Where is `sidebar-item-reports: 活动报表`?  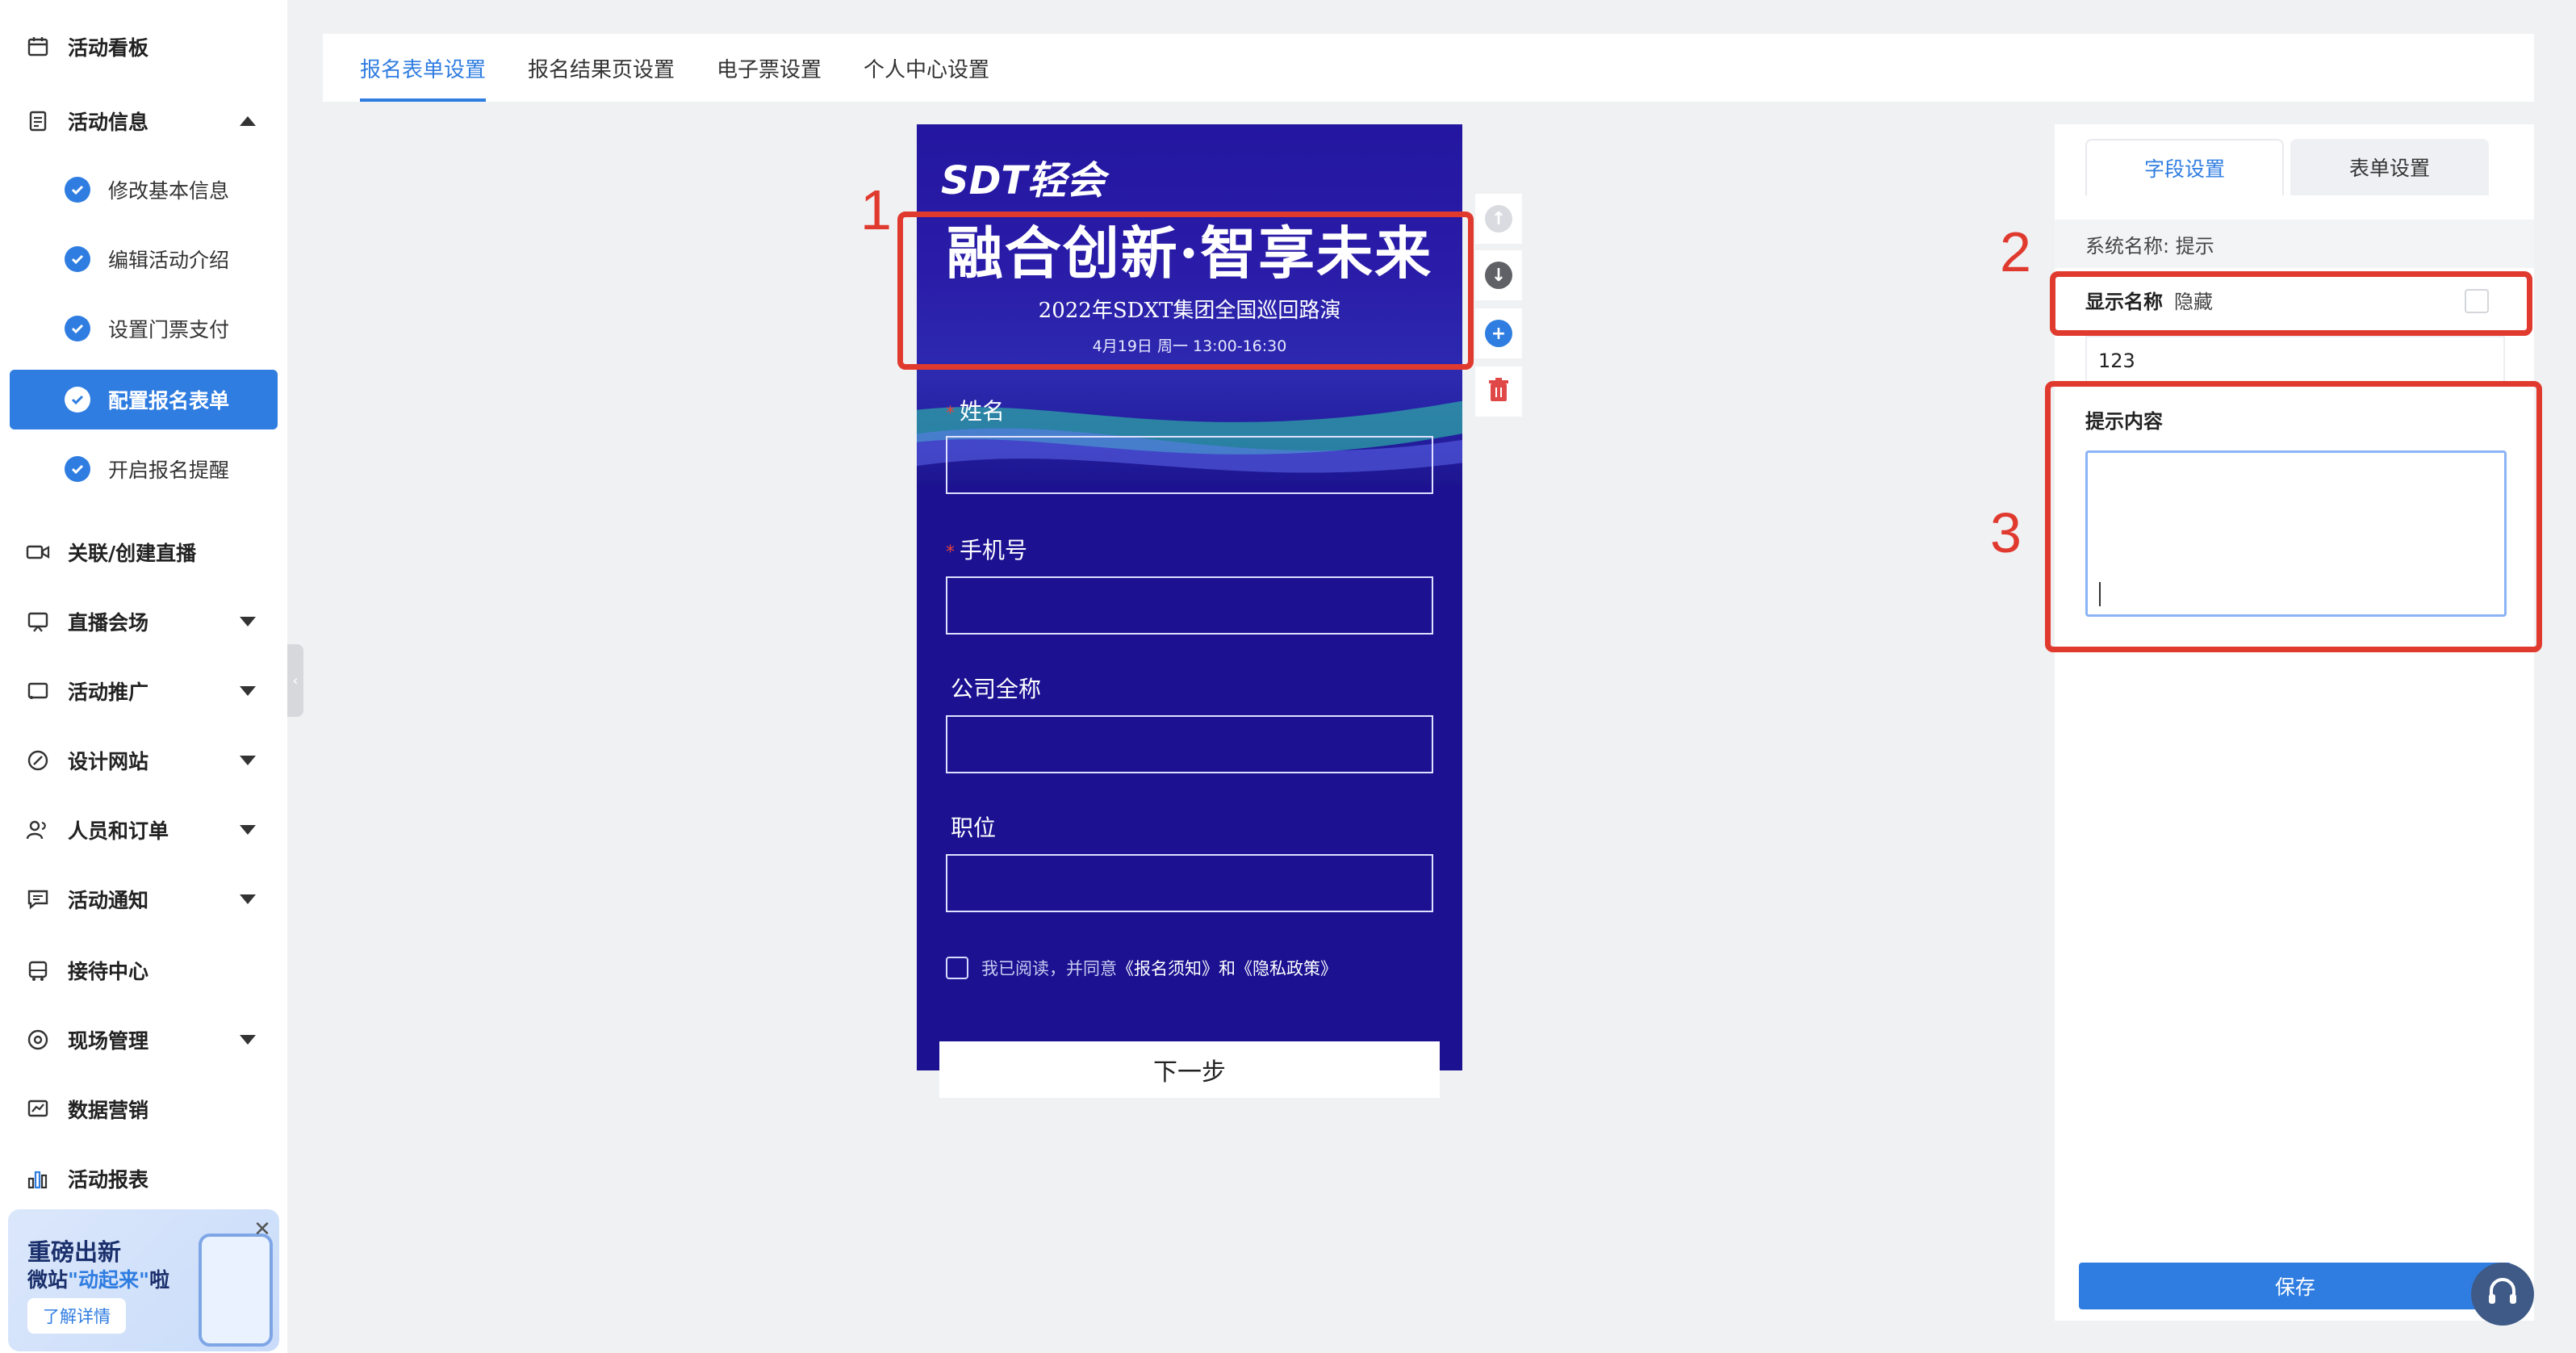 sidebar-item-reports: 活动报表 is located at coordinates (143, 1178).